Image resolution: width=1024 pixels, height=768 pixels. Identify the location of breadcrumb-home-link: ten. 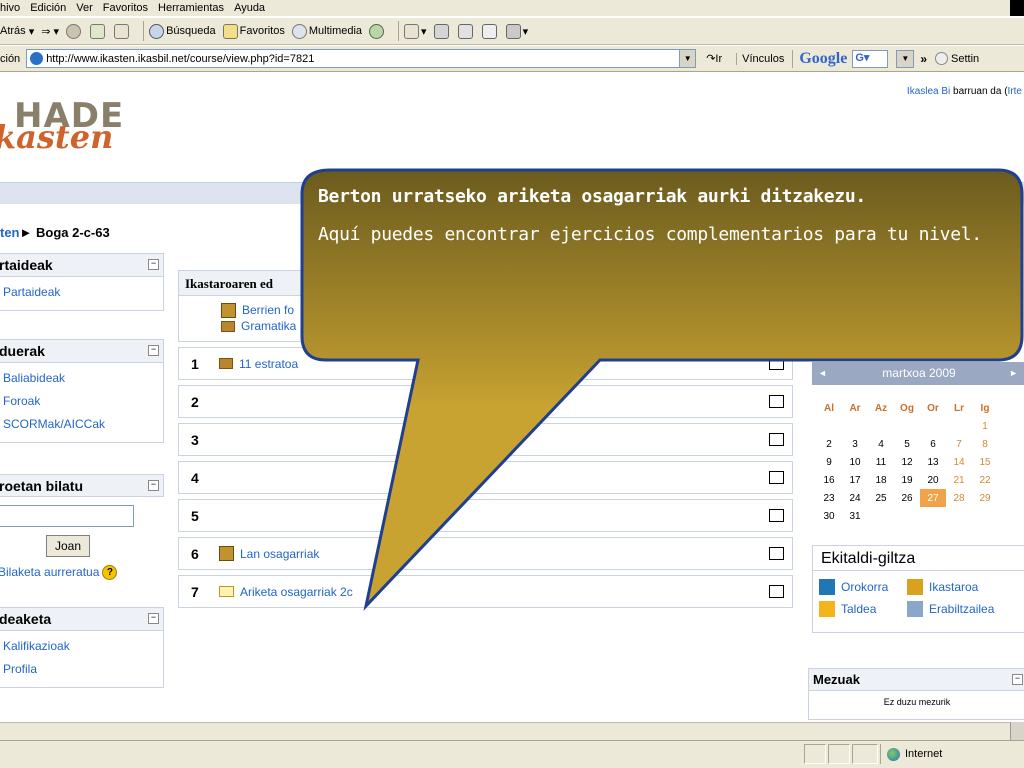
(10, 232).